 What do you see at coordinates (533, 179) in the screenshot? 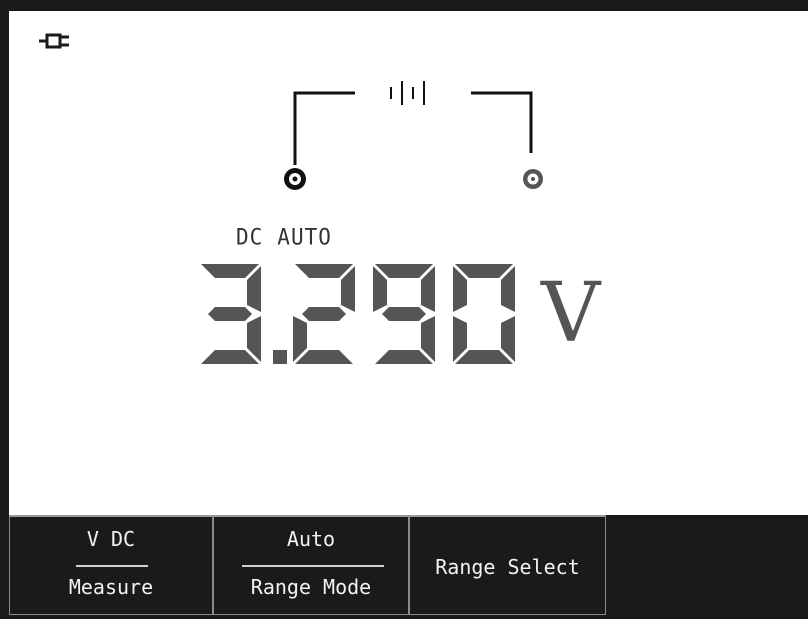
I see `input-terminal-icon` at bounding box center [533, 179].